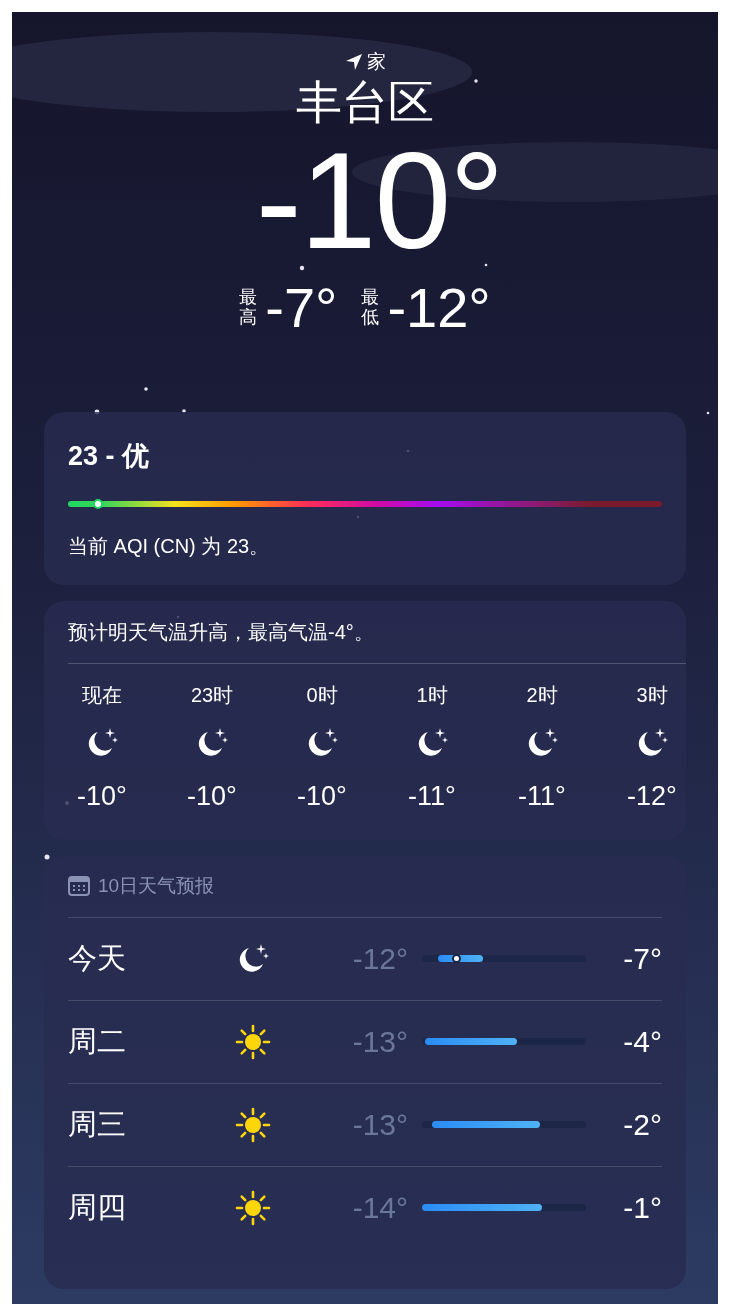 The width and height of the screenshot is (730, 1316). What do you see at coordinates (212, 695) in the screenshot?
I see `hour-label: 23时` at bounding box center [212, 695].